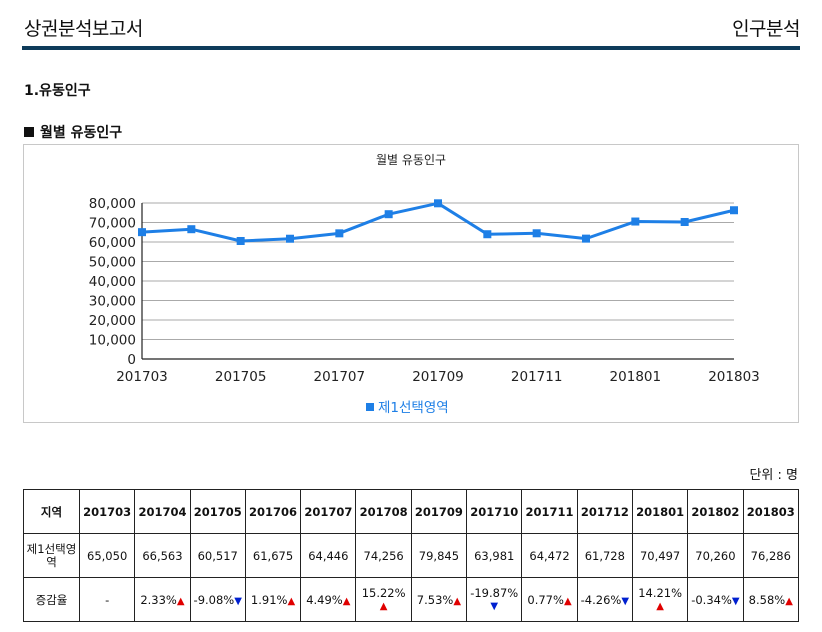 The width and height of the screenshot is (822, 632). Describe the element at coordinates (81, 133) in the screenshot. I see `subsection-title-text: 월별 유동인구` at that location.